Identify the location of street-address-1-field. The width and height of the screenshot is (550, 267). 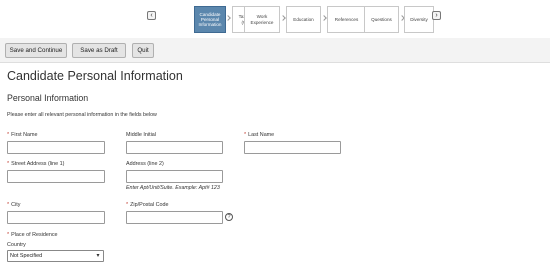
(56, 176).